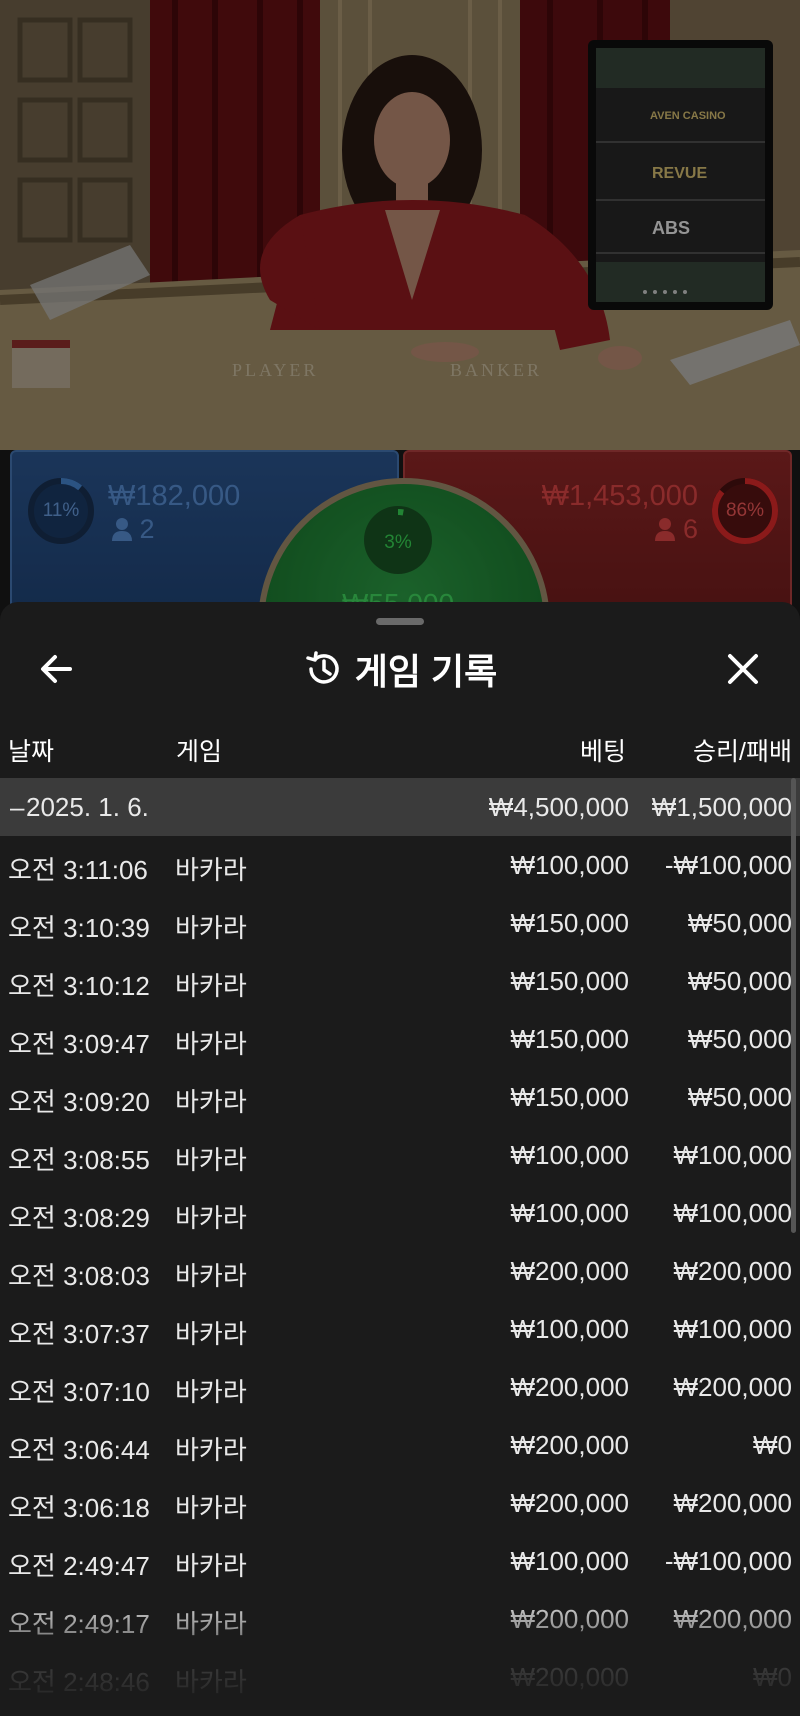 This screenshot has height=1716, width=800. Describe the element at coordinates (400, 1213) in the screenshot. I see `table-row: 오전 3:08:29 바카라 ₩100,000 ₩100,000` at that location.